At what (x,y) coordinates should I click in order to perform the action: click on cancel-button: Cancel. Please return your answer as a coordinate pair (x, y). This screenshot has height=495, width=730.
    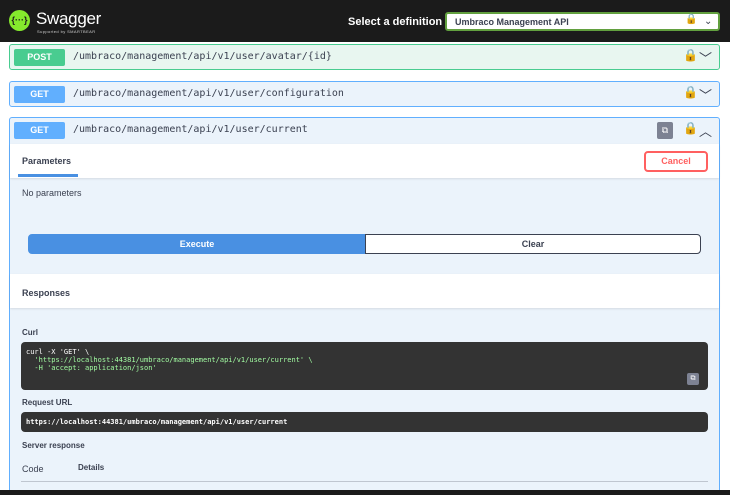
    Looking at the image, I should click on (676, 161).